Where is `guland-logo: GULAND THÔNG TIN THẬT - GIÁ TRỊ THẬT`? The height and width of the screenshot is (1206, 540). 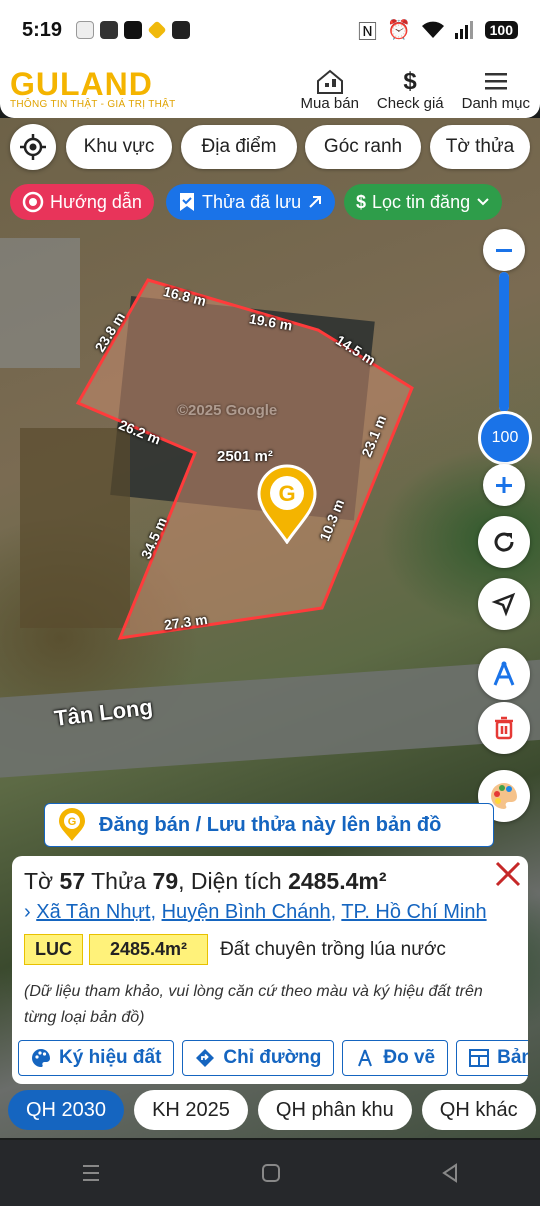 guland-logo: GULAND THÔNG TIN THẬT - GIÁ TRỊ THẬT is located at coordinates (93, 87).